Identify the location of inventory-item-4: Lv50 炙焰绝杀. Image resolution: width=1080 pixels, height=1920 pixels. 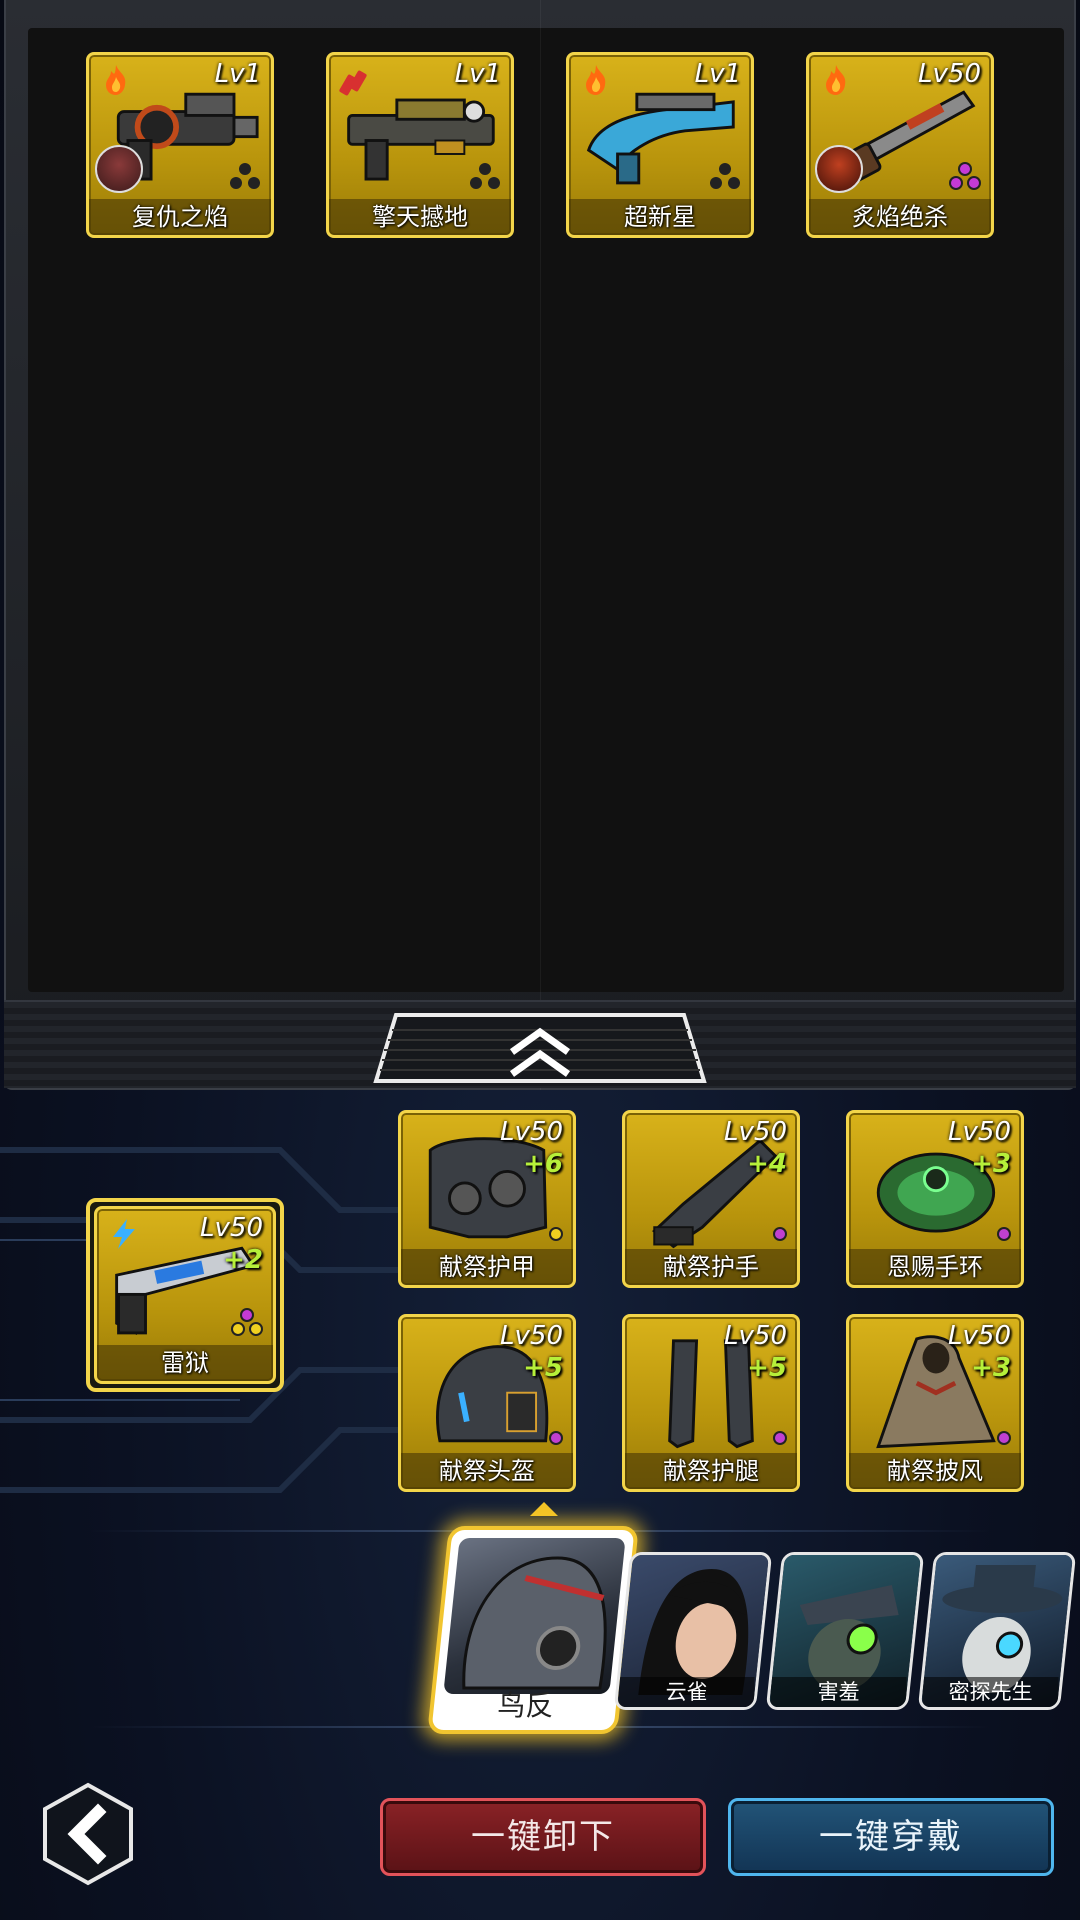
(900, 145).